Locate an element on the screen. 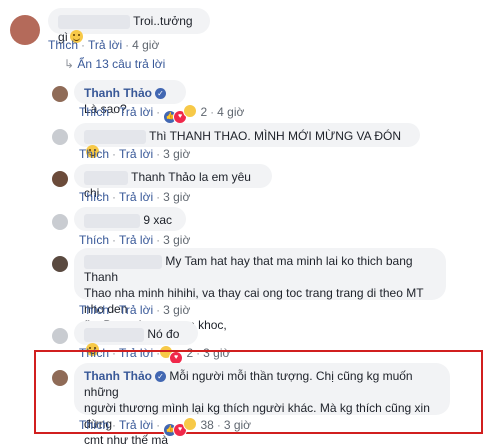 The image size is (491, 448). comment-bubble: 9 xac is located at coordinates (130, 219).